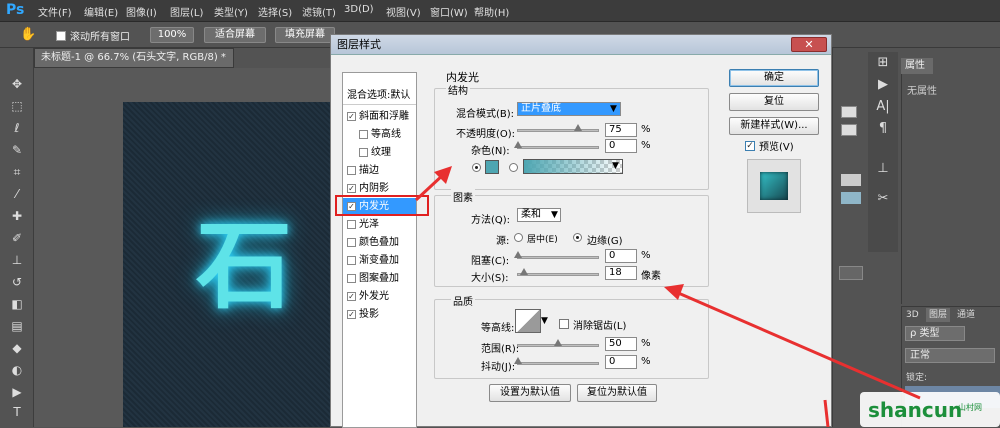 The image size is (1000, 428). I want to click on dropdown-stub, so click(851, 273).